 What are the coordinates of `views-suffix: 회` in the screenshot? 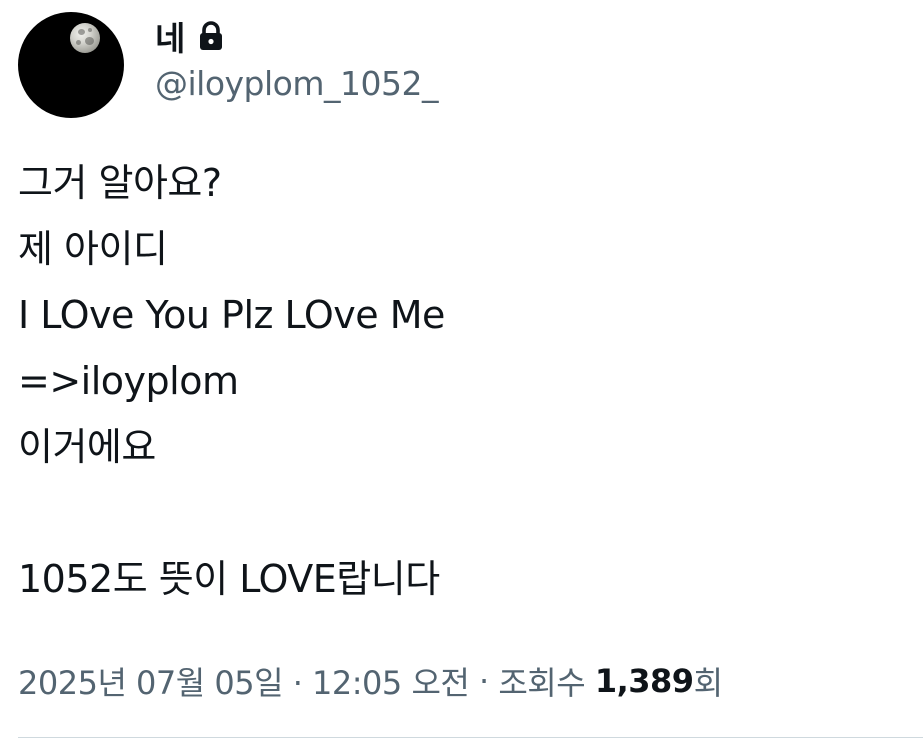 It's located at (708, 683).